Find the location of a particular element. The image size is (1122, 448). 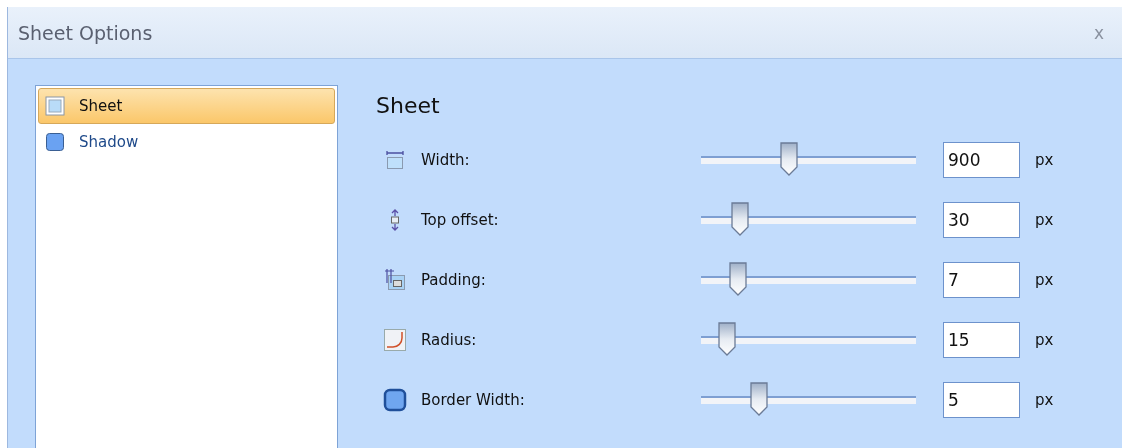

value-field: 5 is located at coordinates (981, 400).